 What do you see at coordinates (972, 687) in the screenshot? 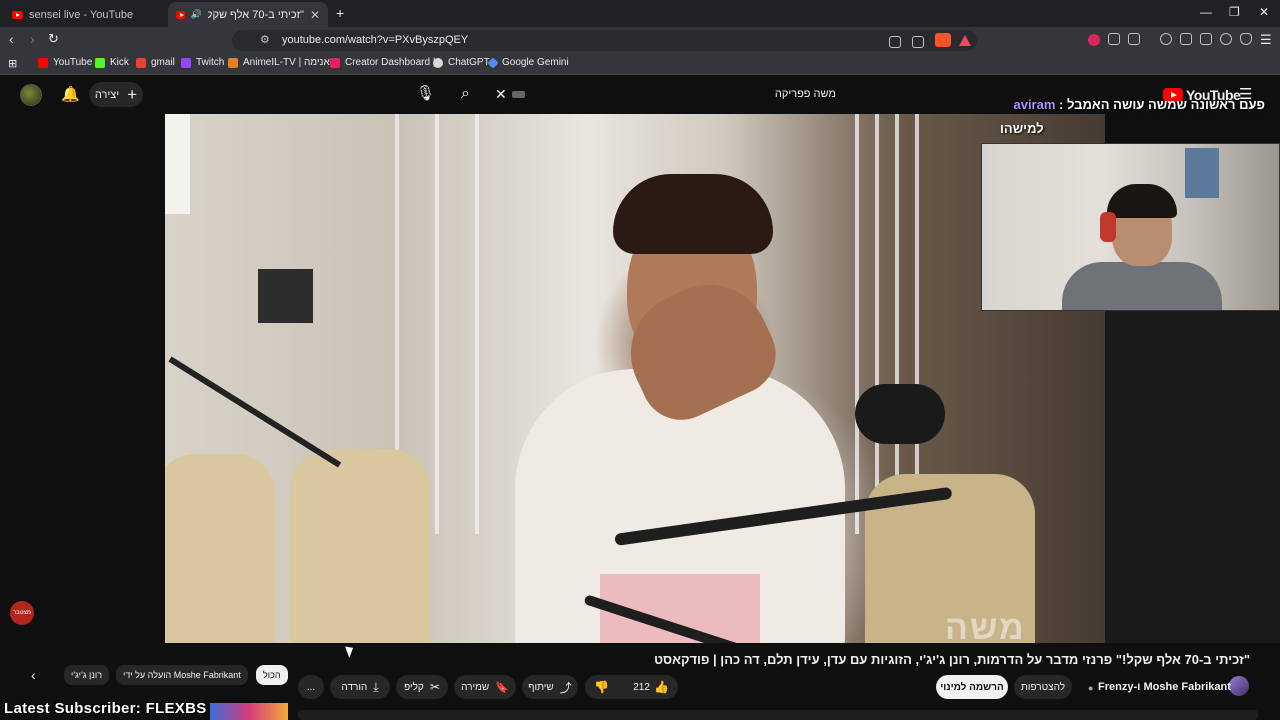
I see `subscribe-button: הרשמה למינוי` at bounding box center [972, 687].